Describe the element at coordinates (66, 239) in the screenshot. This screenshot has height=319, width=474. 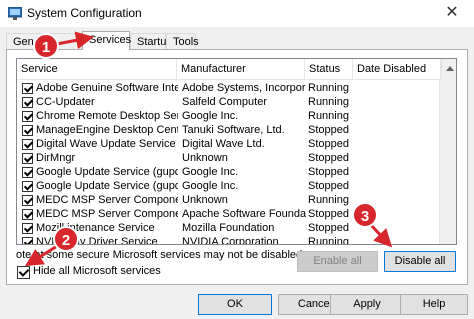
I see `step-2-badge: 2` at that location.